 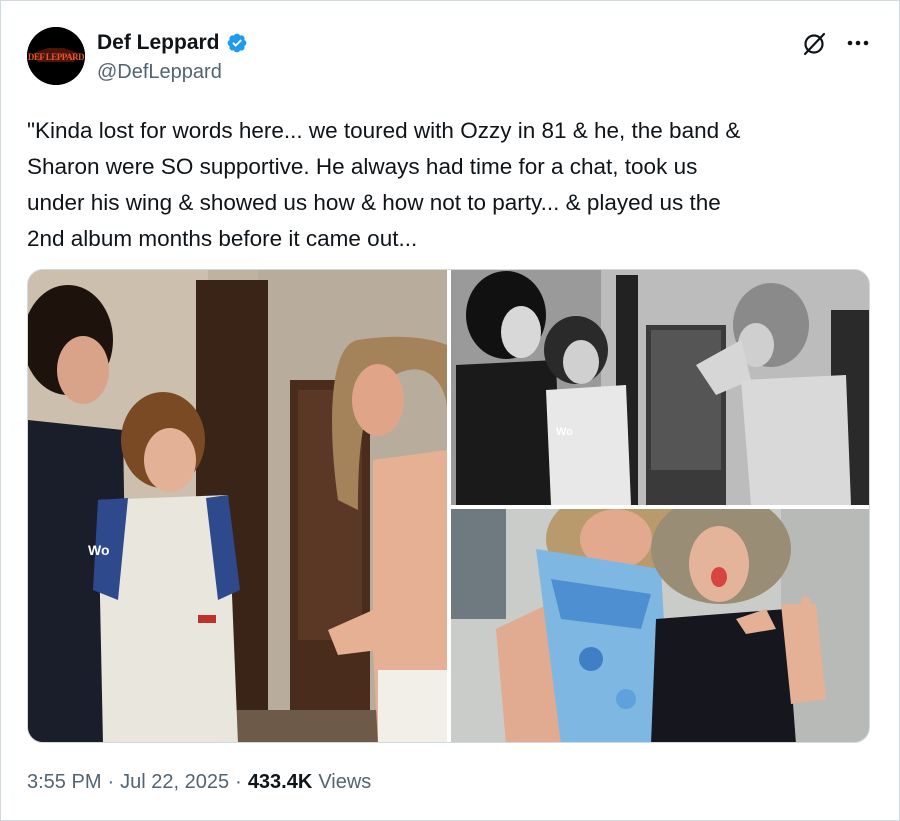 What do you see at coordinates (64, 782) in the screenshot?
I see `tweet-time: 3:55 PM` at bounding box center [64, 782].